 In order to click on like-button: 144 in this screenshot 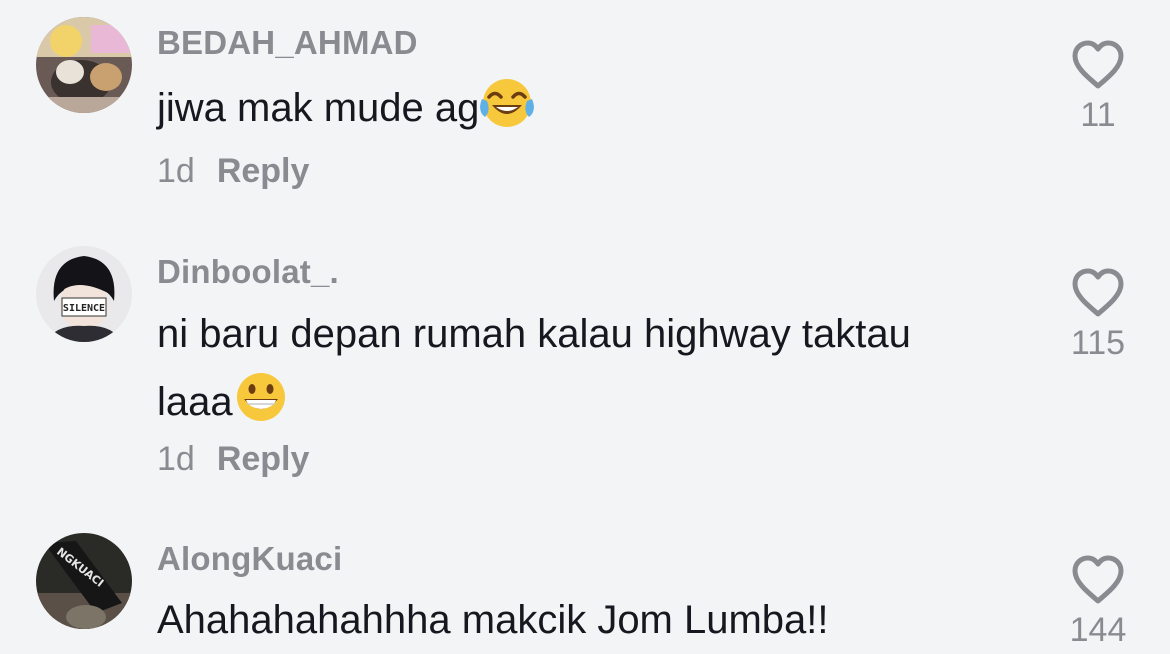, I will do `click(1098, 602)`.